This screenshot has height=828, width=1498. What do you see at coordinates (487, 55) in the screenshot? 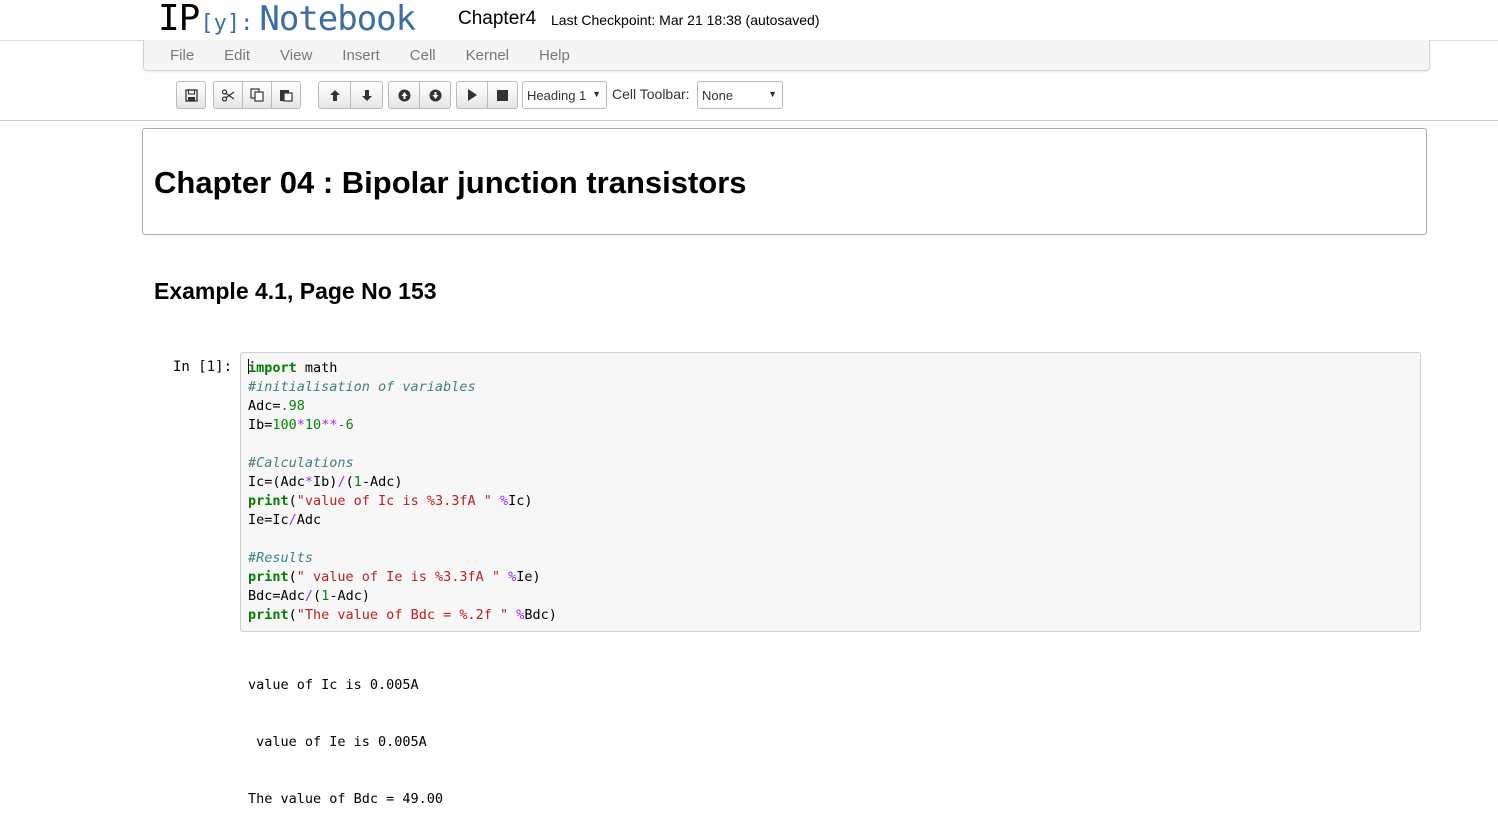
I see `menu-kernel: Kernel` at bounding box center [487, 55].